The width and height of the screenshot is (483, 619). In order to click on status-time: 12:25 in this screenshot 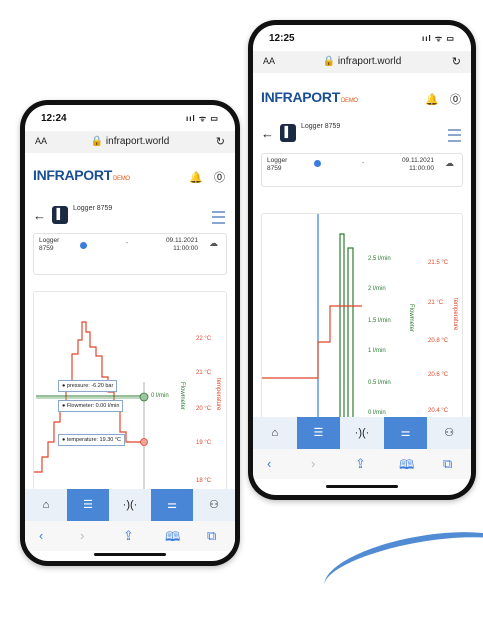, I will do `click(282, 38)`.